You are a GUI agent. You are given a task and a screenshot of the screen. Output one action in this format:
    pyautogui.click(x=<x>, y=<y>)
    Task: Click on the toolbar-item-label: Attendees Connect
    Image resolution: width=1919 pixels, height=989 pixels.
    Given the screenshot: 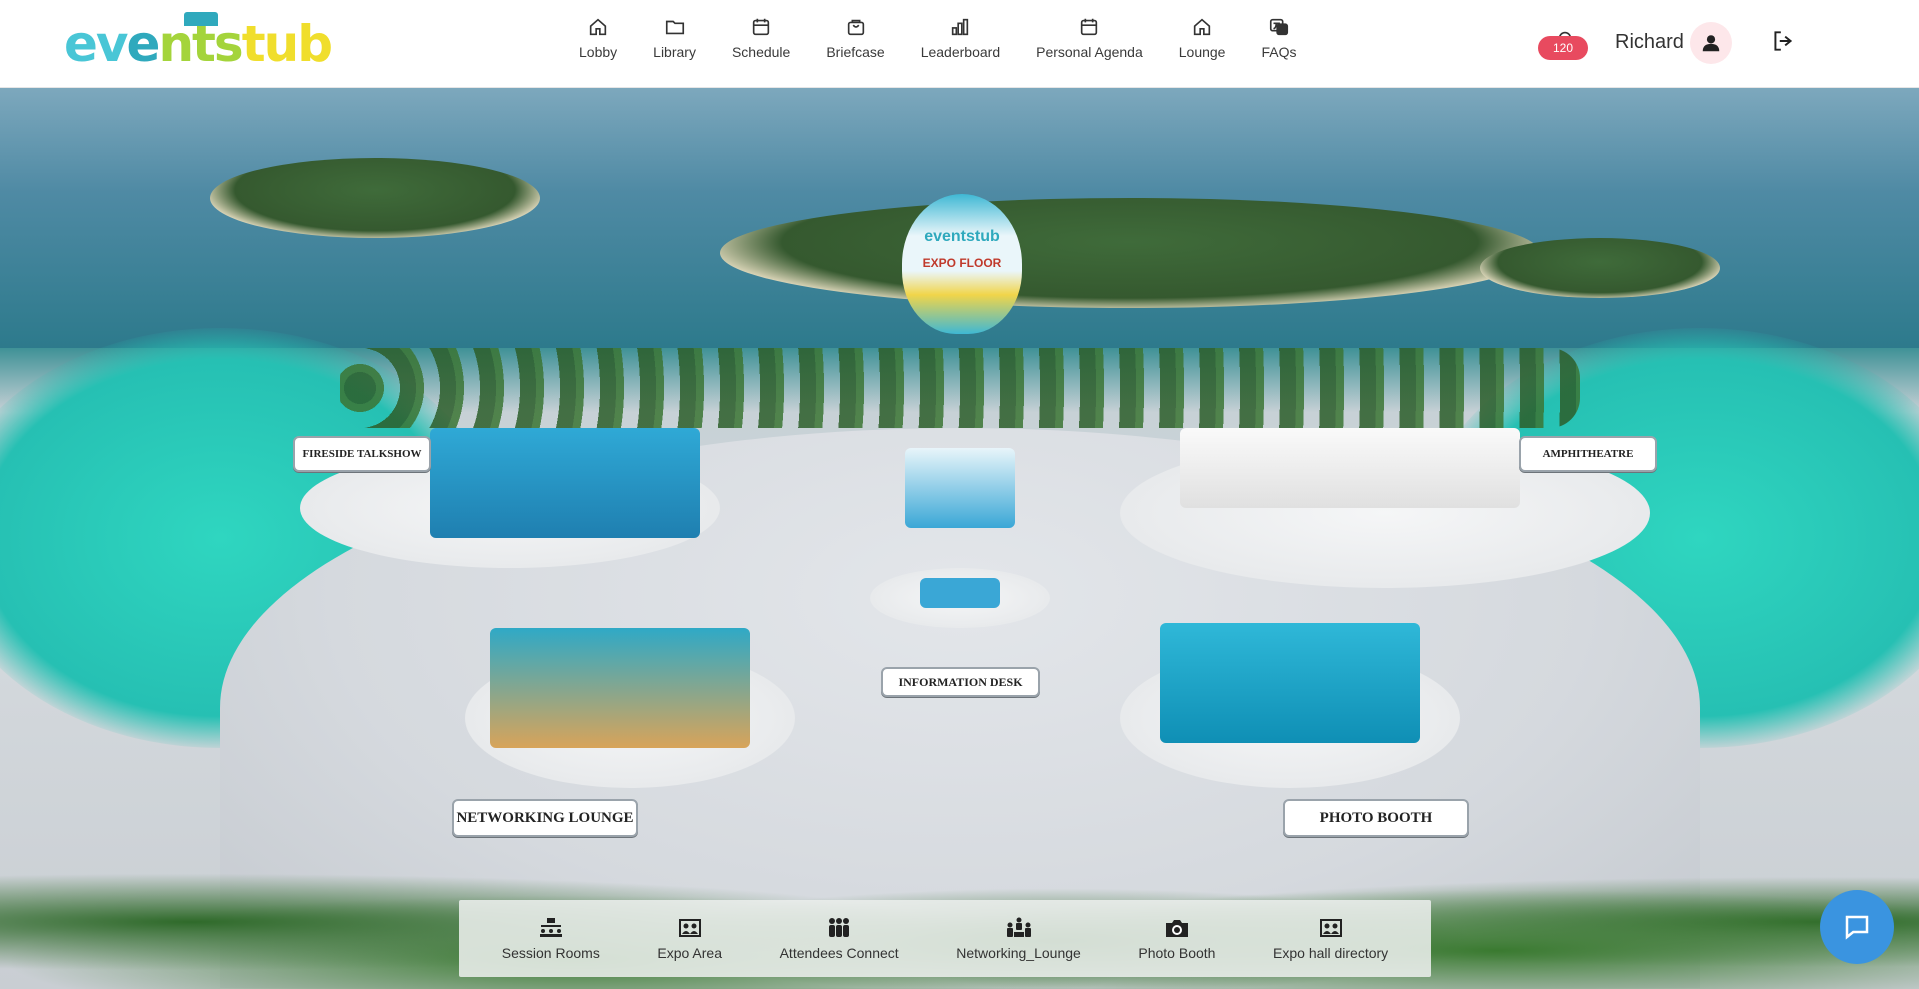 What is the action you would take?
    pyautogui.click(x=839, y=952)
    